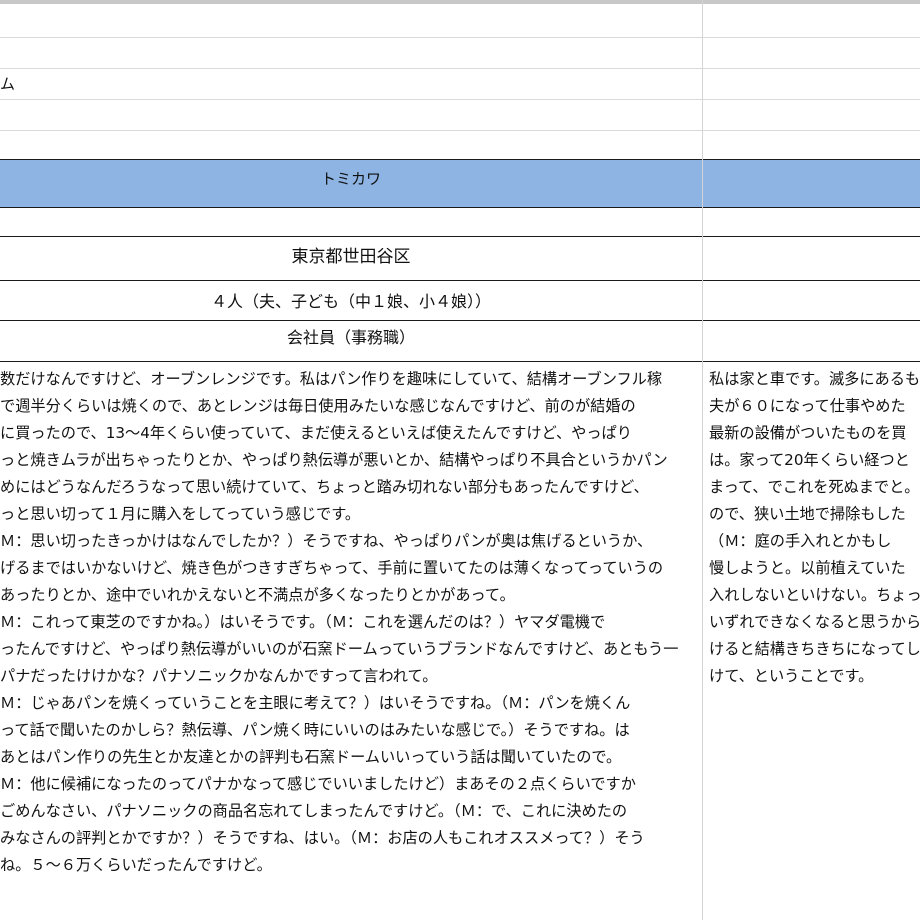 This screenshot has height=920, width=920. Describe the element at coordinates (136, 865) in the screenshot. I see `interview-line: ね。５～６万くらいだったんですけど。` at that location.